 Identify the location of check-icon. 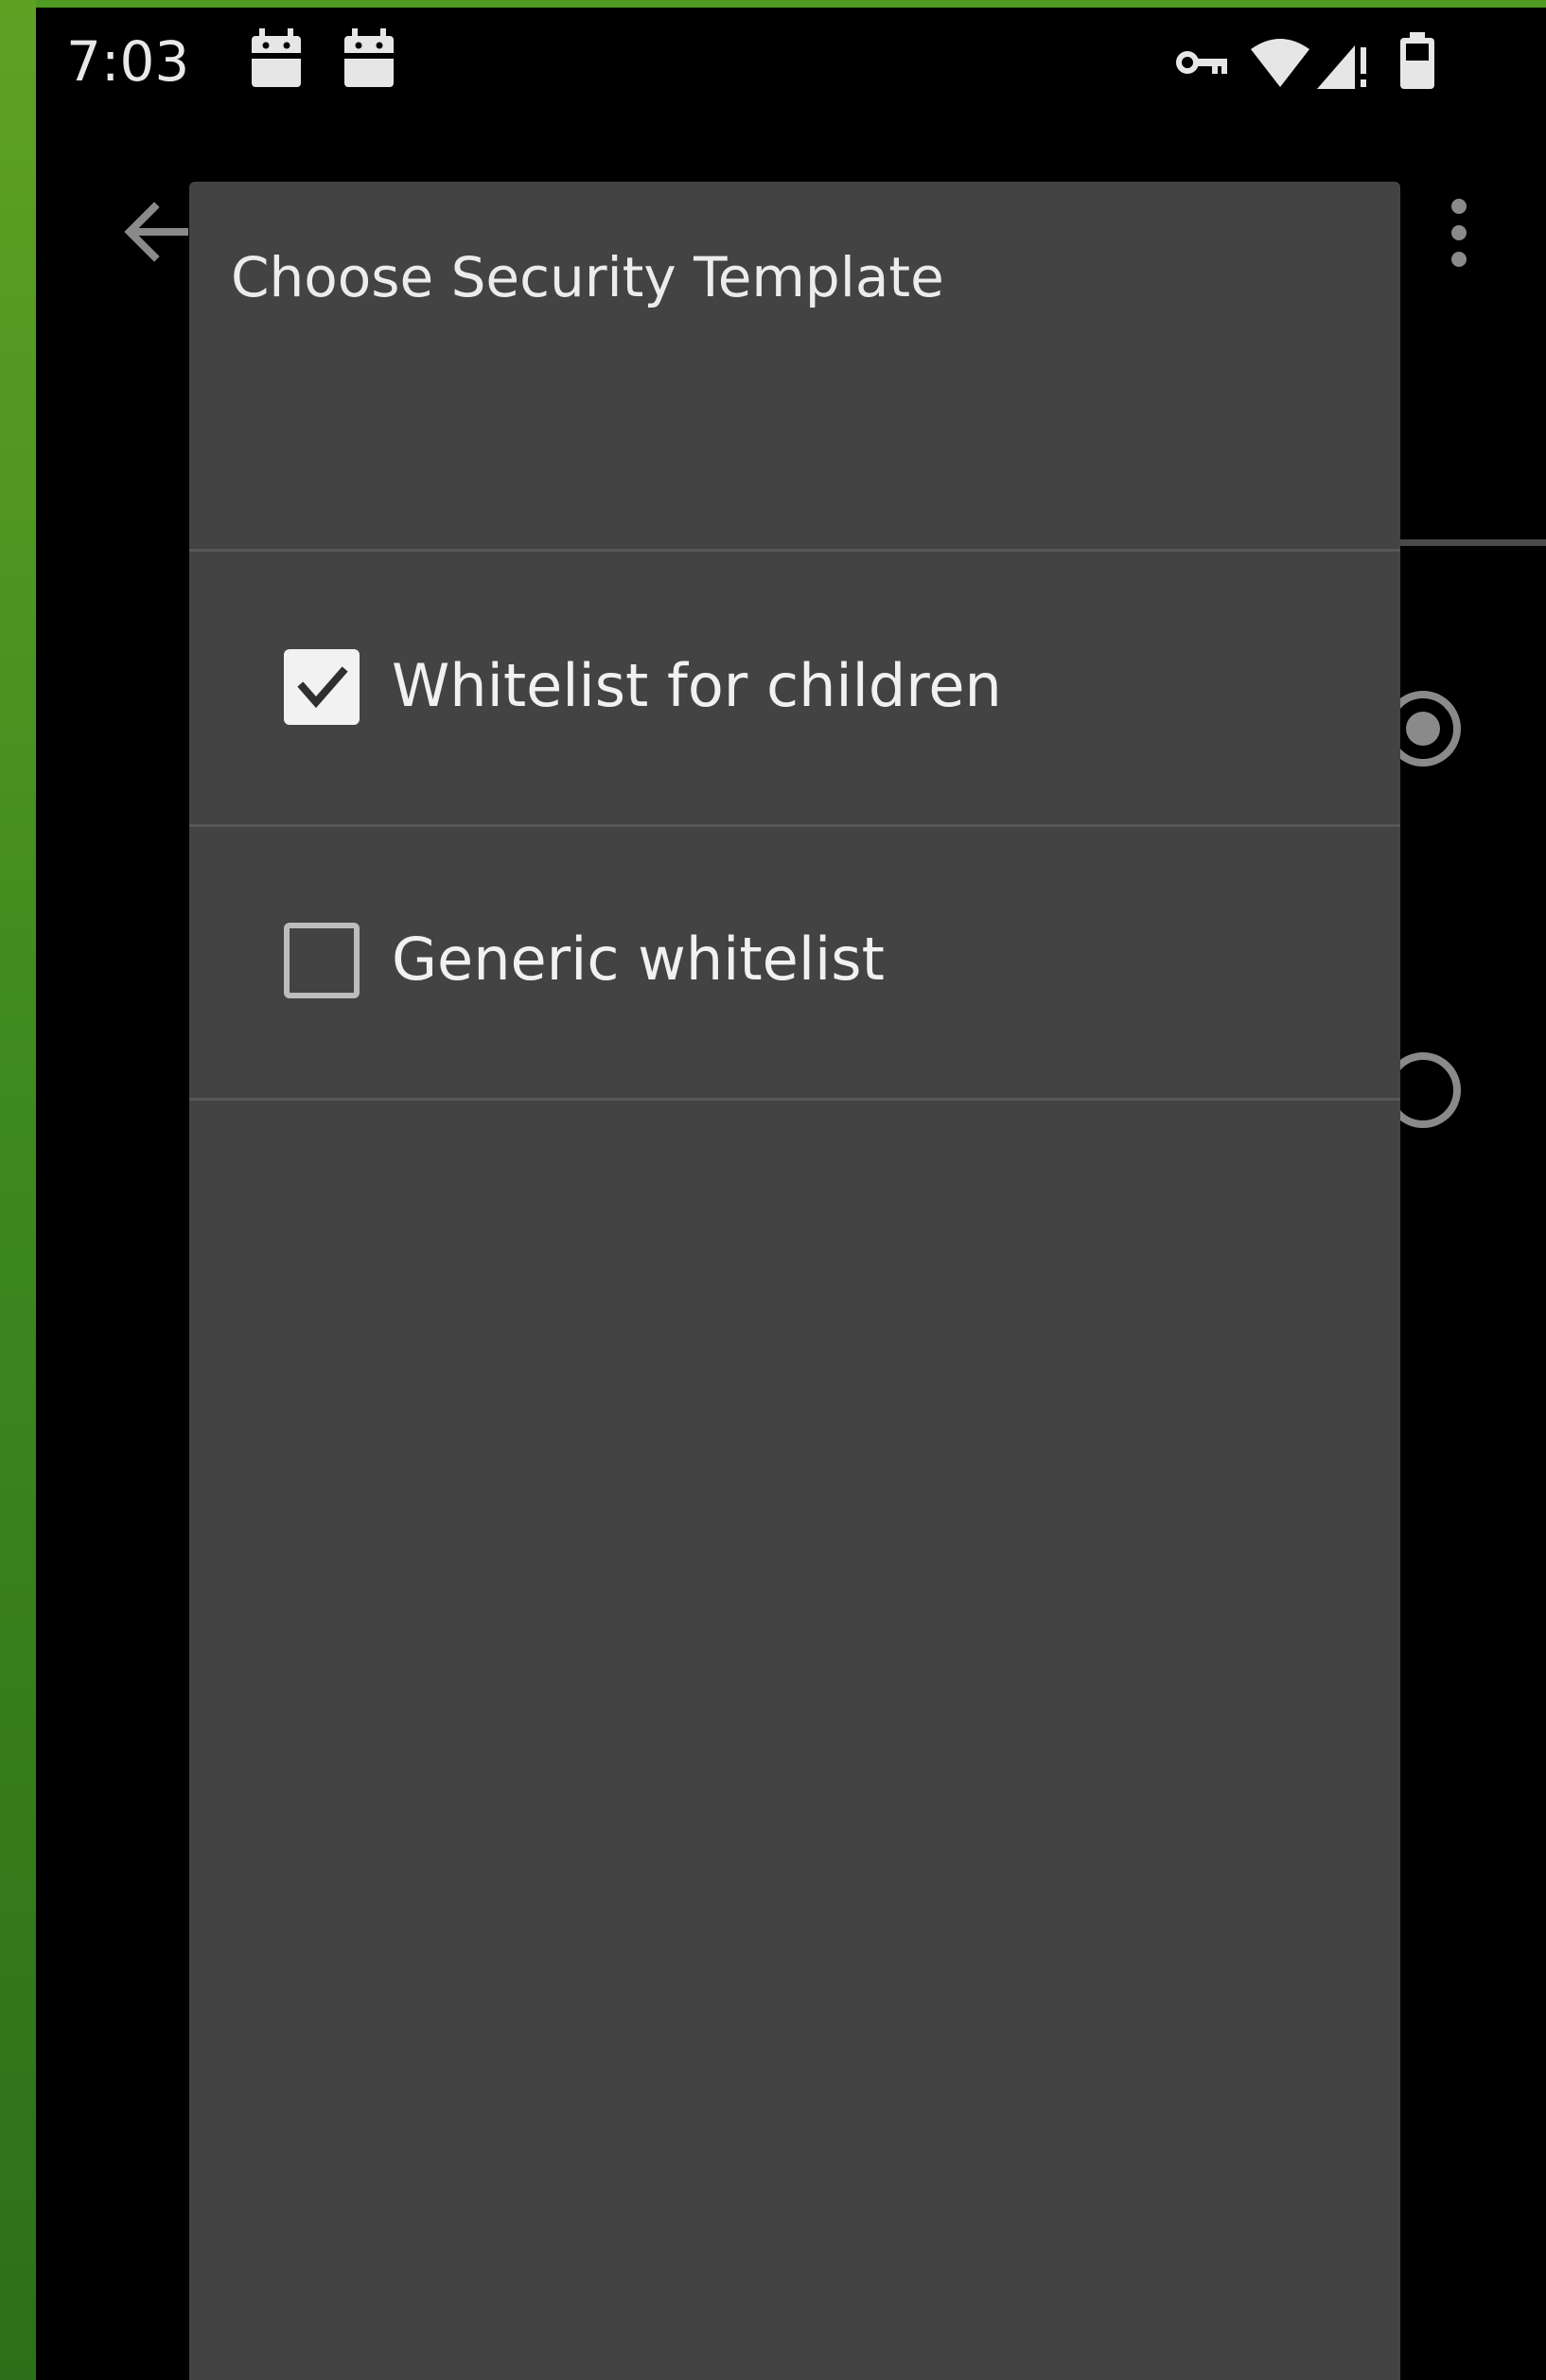
(322, 687).